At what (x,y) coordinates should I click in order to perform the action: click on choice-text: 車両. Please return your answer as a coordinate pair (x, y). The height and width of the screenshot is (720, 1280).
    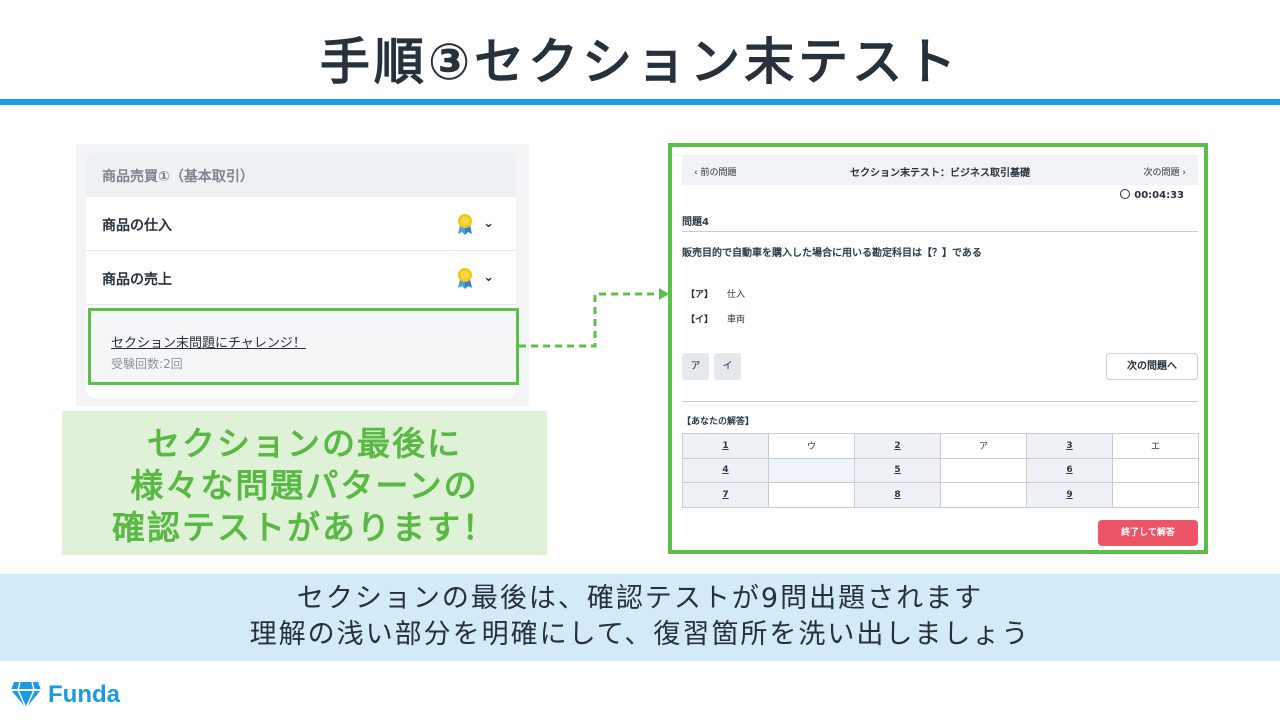
    Looking at the image, I should click on (736, 320).